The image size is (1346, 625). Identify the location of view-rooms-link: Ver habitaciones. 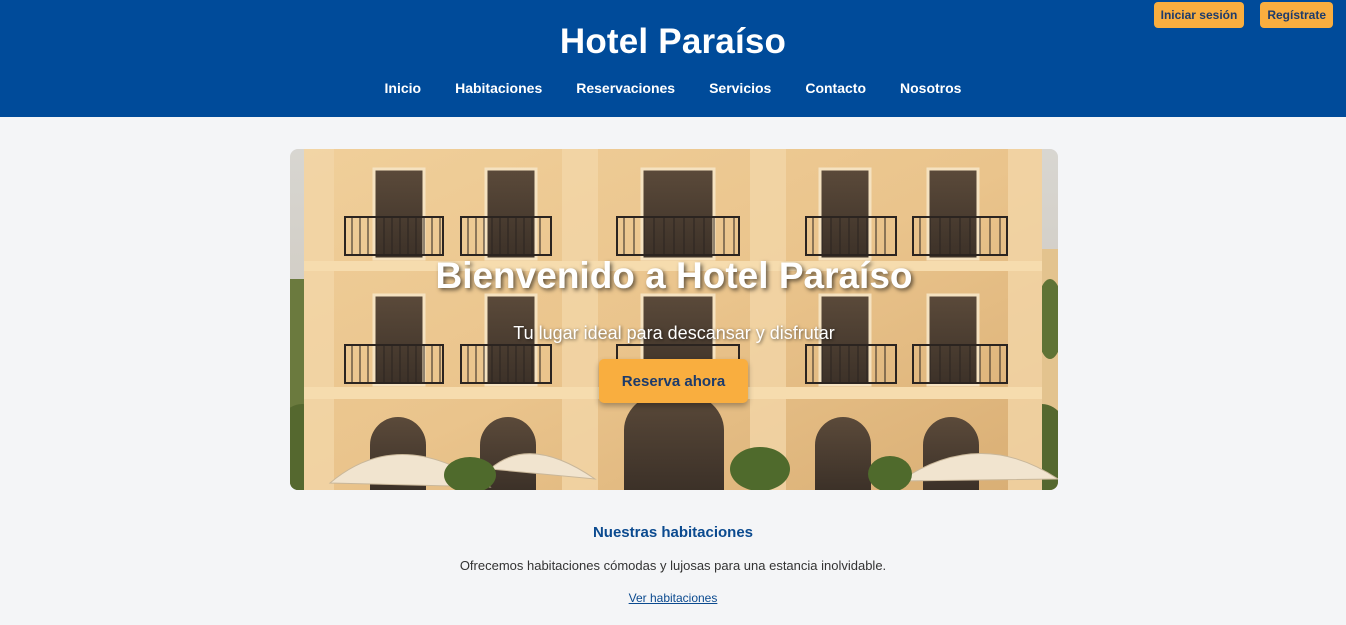
(673, 598).